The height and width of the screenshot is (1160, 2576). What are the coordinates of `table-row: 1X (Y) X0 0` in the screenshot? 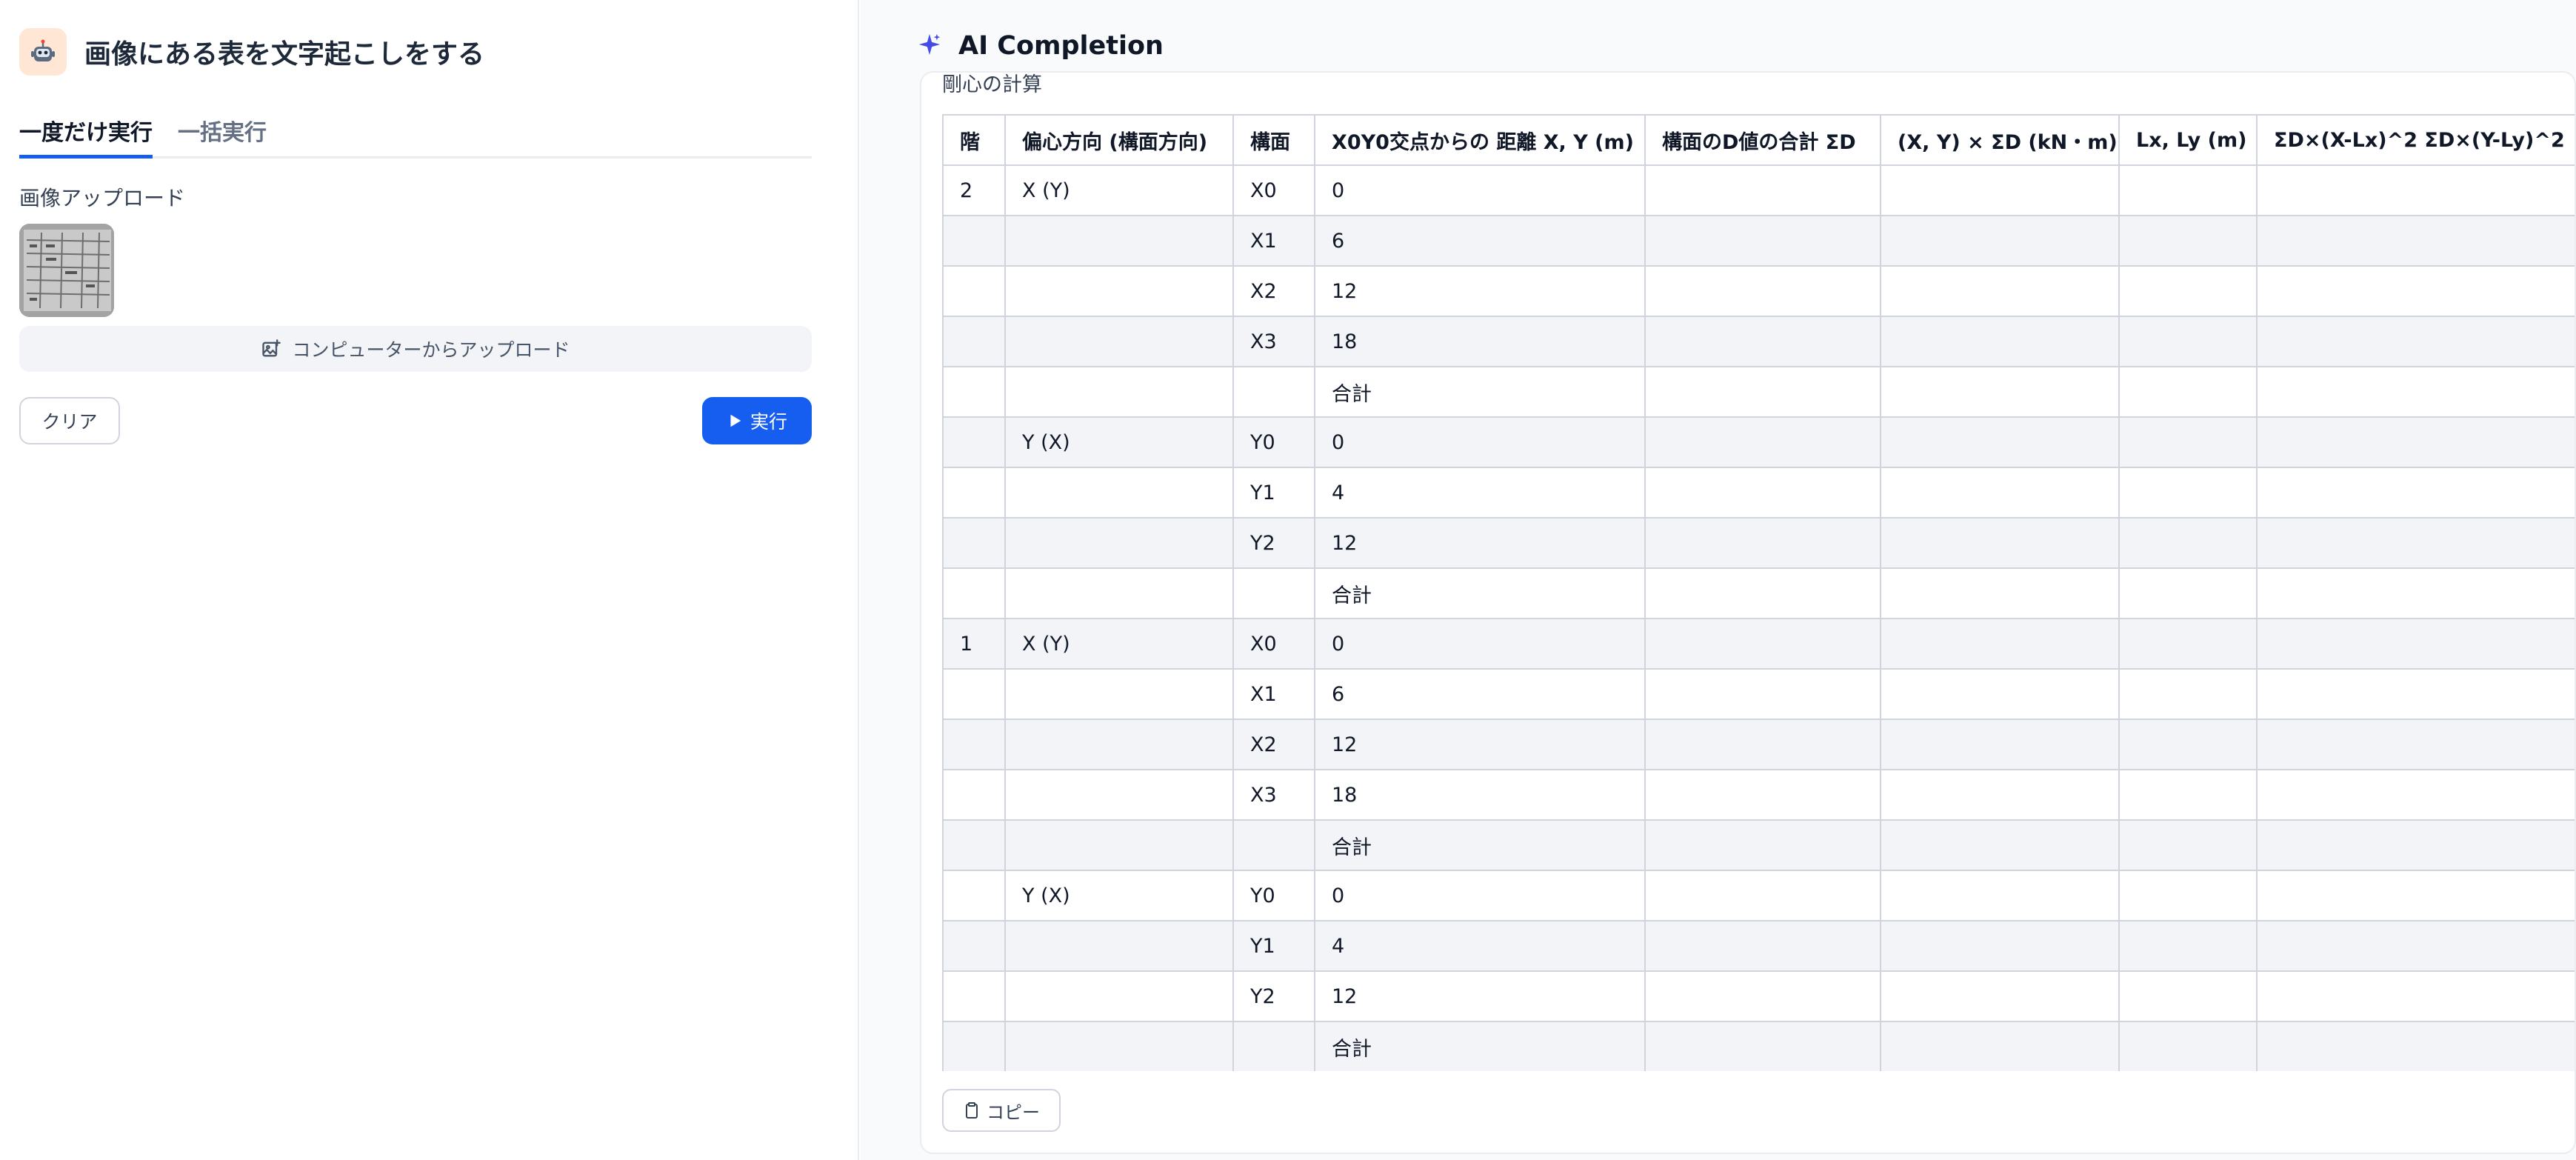 It's located at (1758, 644).